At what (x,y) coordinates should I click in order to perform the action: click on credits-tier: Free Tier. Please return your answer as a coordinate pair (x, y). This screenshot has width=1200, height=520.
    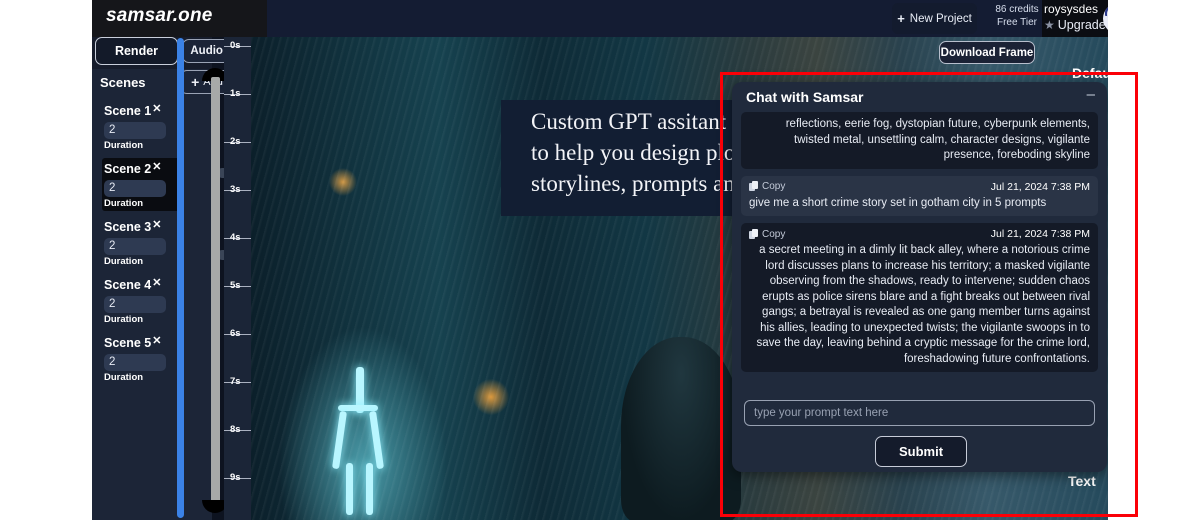
    Looking at the image, I should click on (1016, 22).